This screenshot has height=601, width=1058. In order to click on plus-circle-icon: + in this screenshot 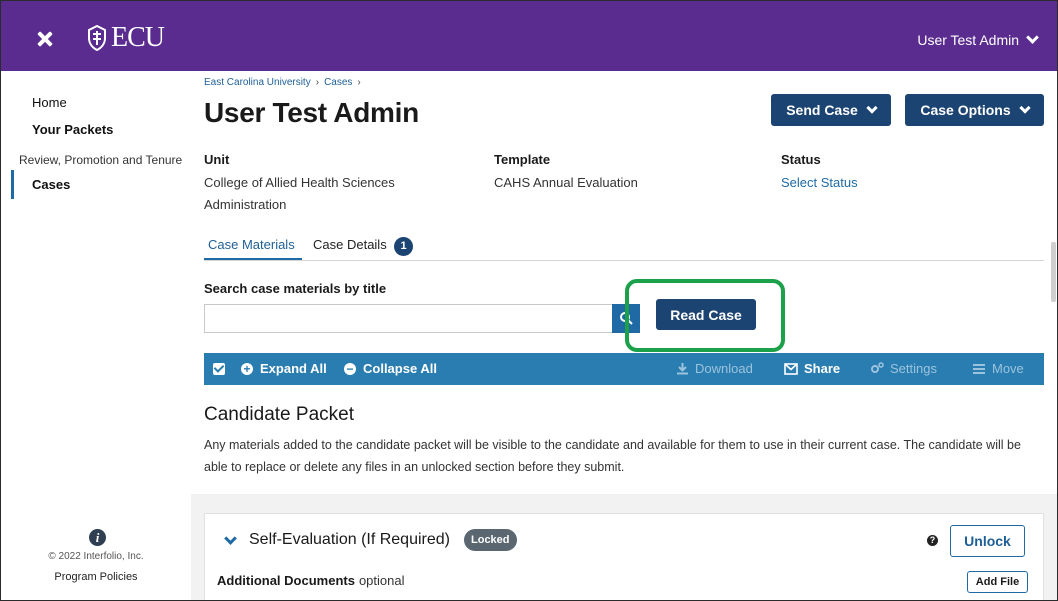, I will do `click(247, 368)`.